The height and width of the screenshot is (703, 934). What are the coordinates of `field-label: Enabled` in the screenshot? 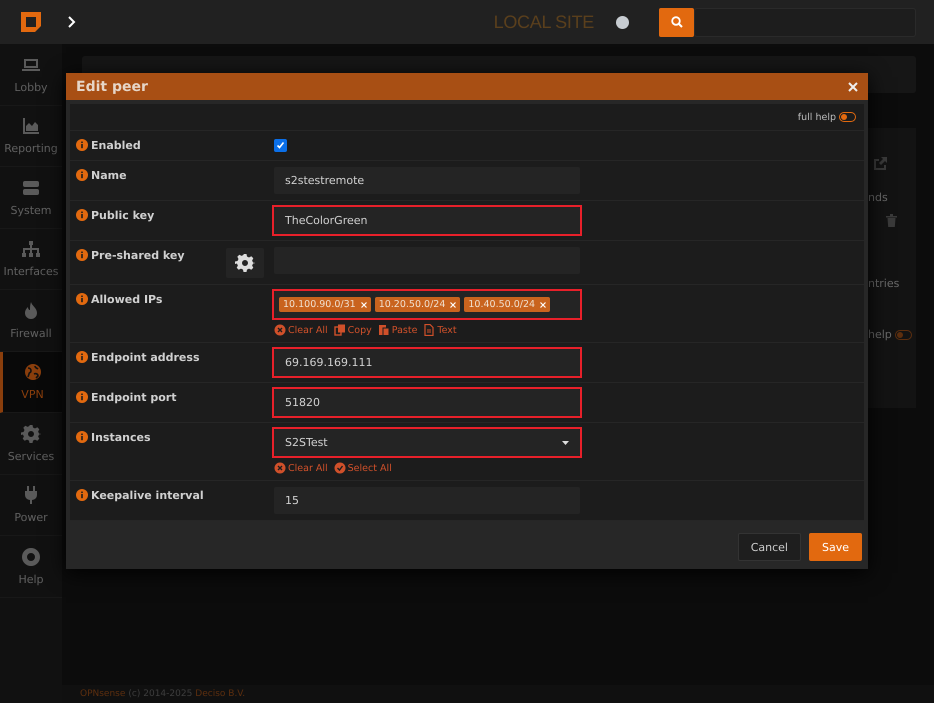 It's located at (116, 145).